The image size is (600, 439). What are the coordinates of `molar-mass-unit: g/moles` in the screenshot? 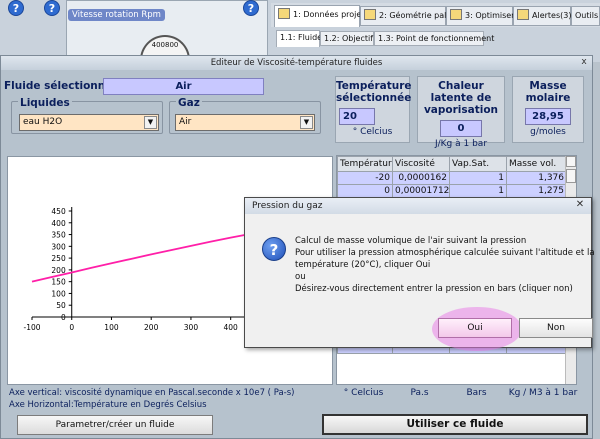 It's located at (548, 132).